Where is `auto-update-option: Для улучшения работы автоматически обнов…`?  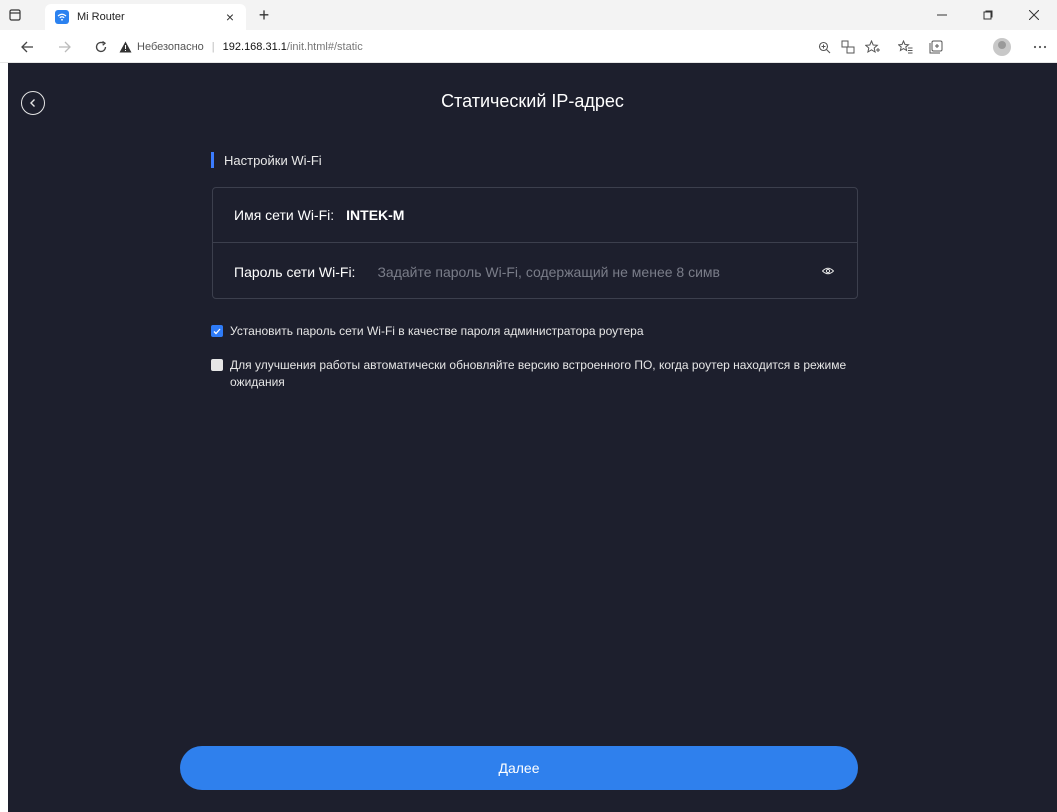
auto-update-option: Для улучшения работы автоматически обнов… is located at coordinates (536, 374).